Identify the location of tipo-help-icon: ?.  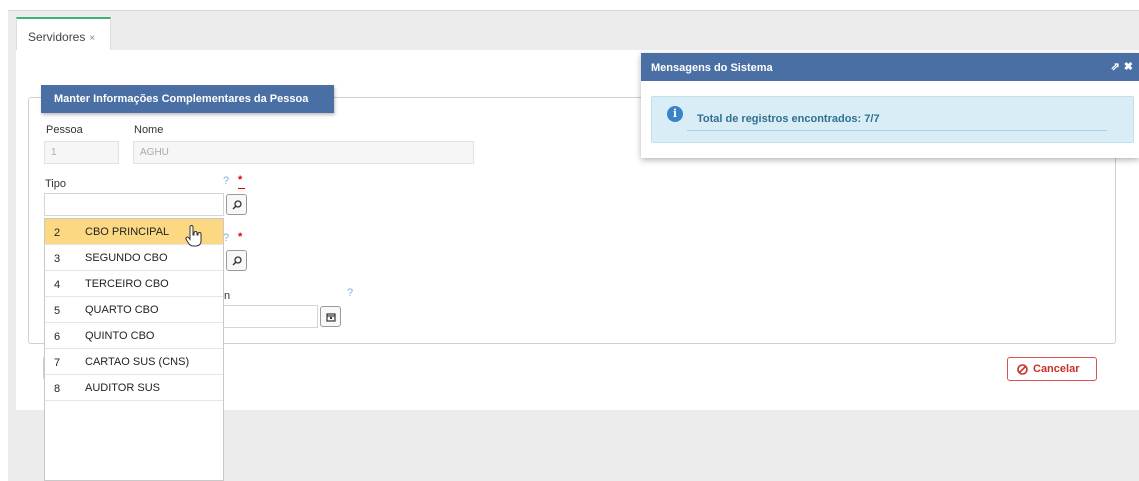
(226, 181).